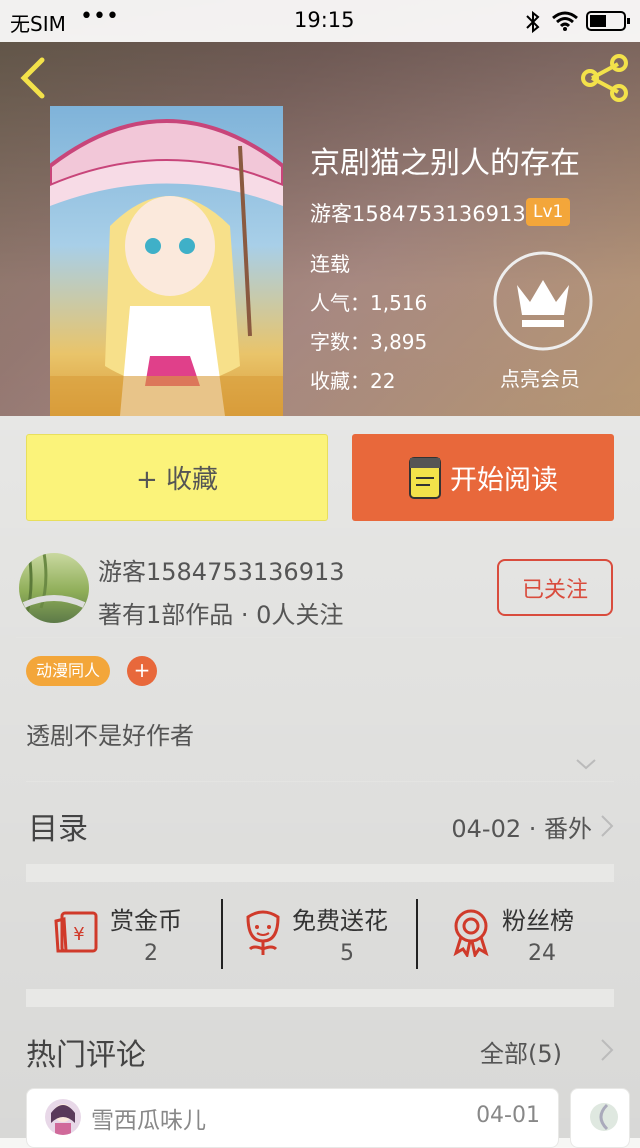 The image size is (640, 1148). What do you see at coordinates (86, 1055) in the screenshot?
I see `hot-comments-title: 热门评论` at bounding box center [86, 1055].